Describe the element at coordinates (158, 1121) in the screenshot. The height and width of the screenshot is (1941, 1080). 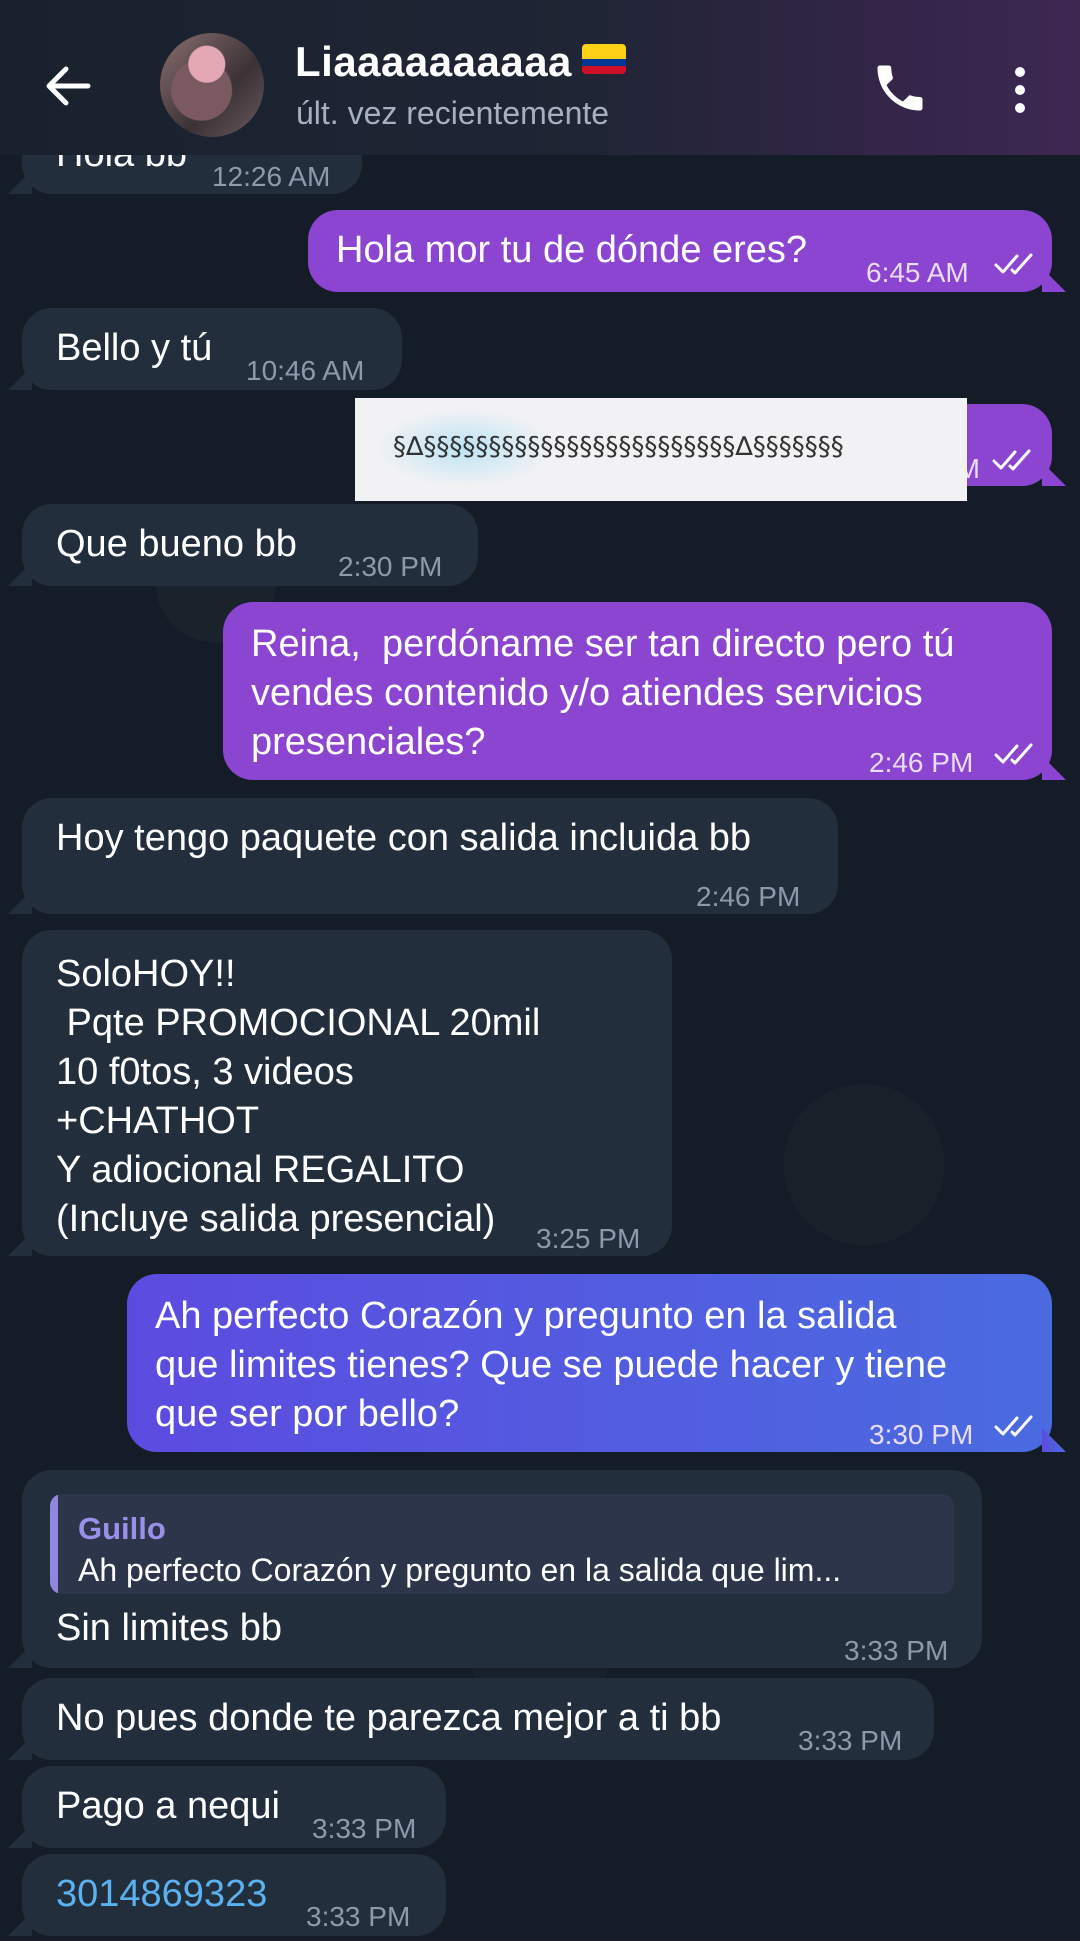
I see `message-line: +CHATHOT` at that location.